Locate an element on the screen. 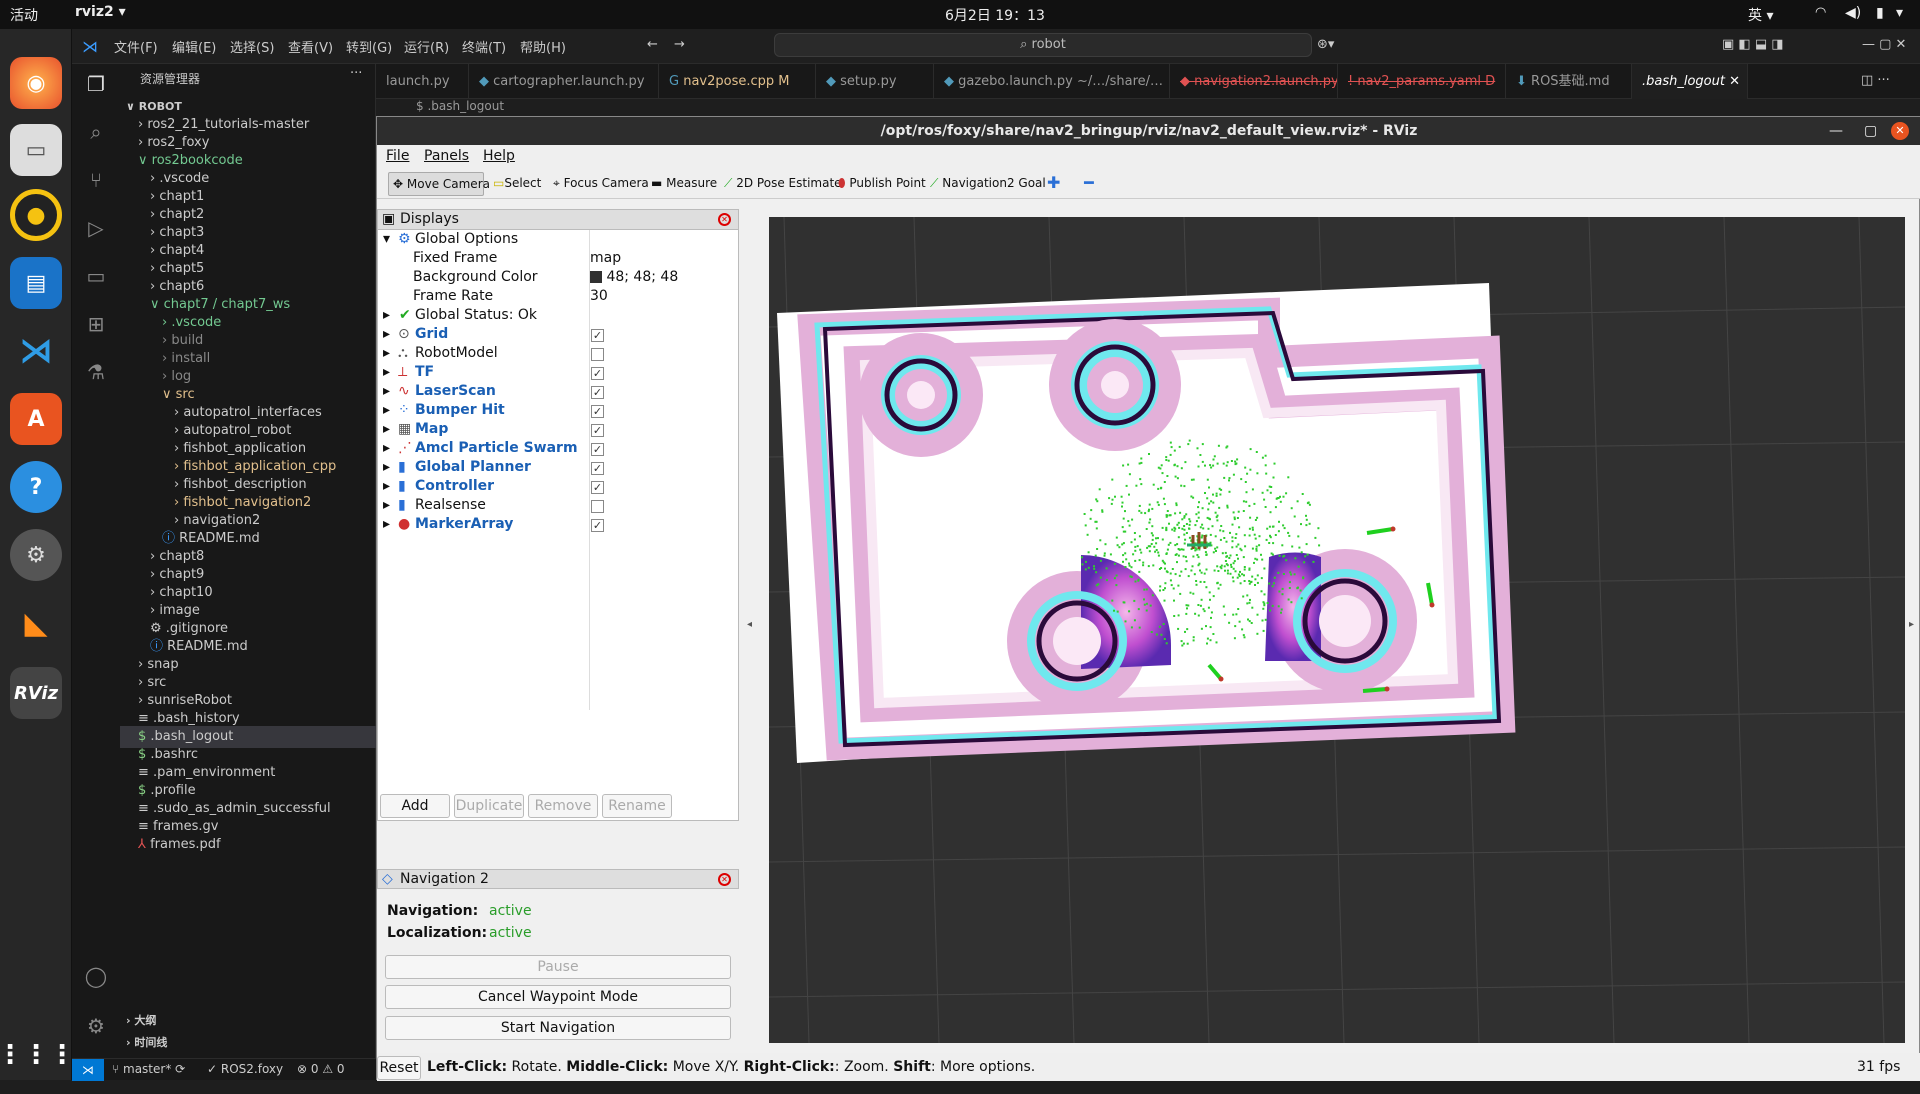 The image size is (1920, 1094). input-method: 英 ▾ is located at coordinates (1760, 15).